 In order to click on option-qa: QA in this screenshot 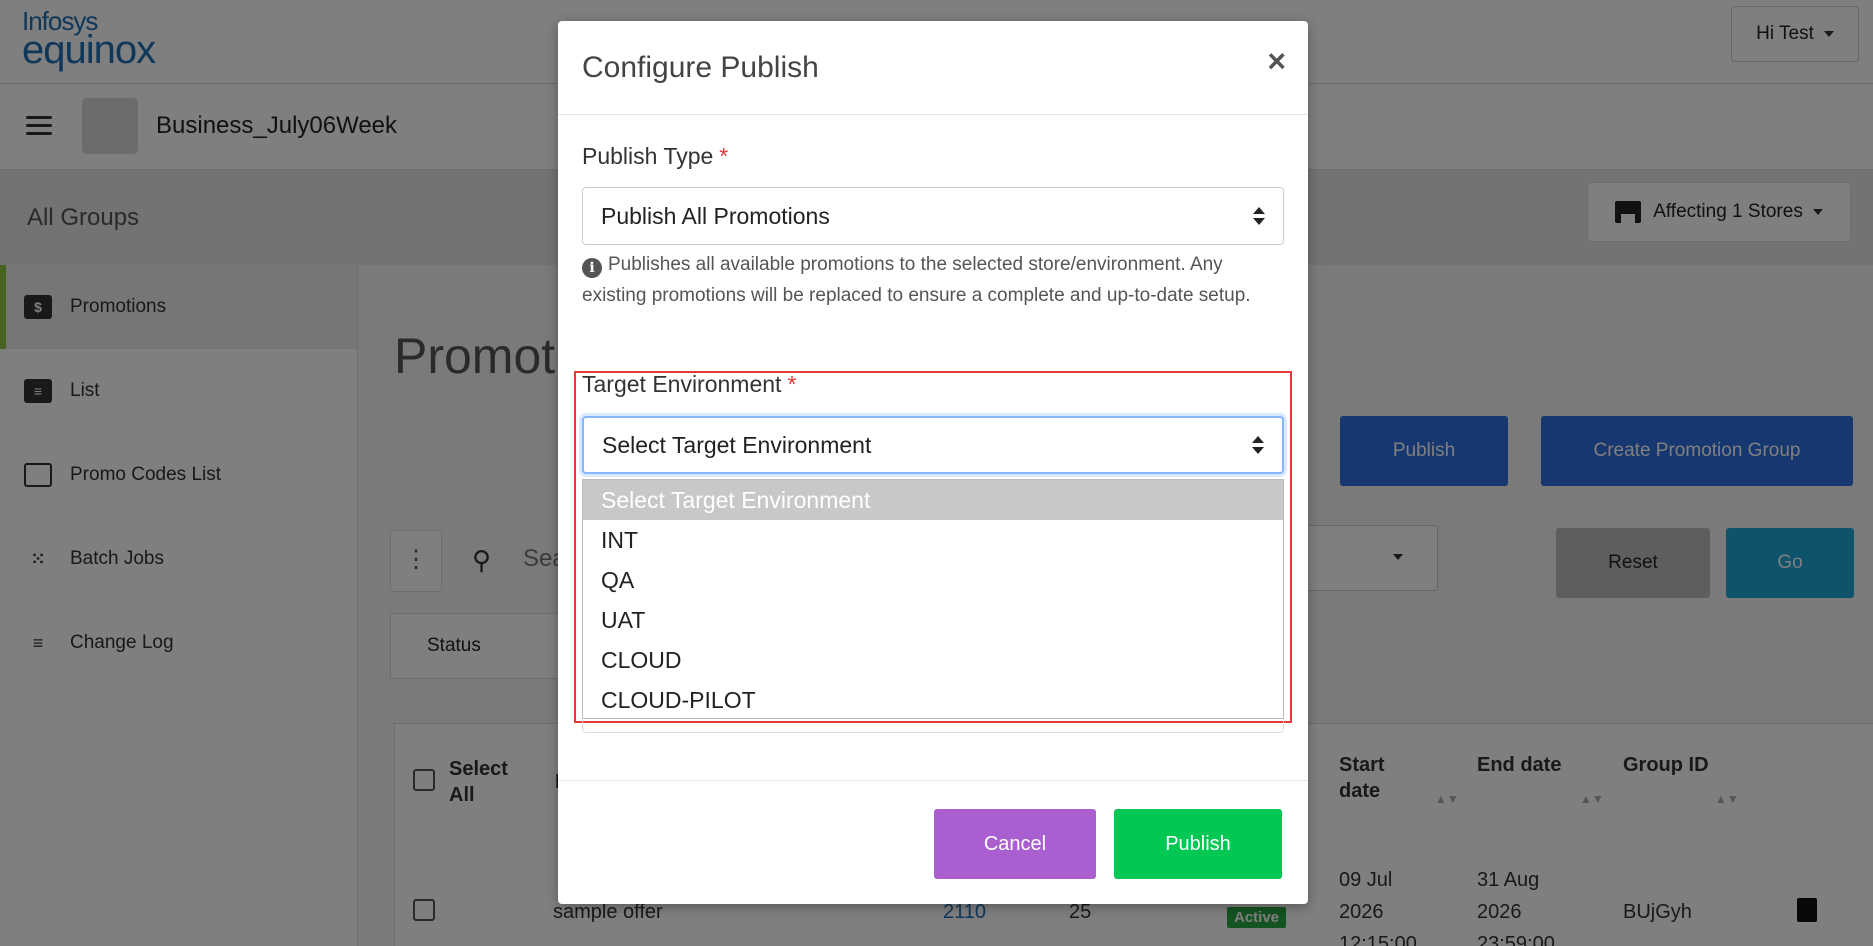, I will do `click(933, 580)`.